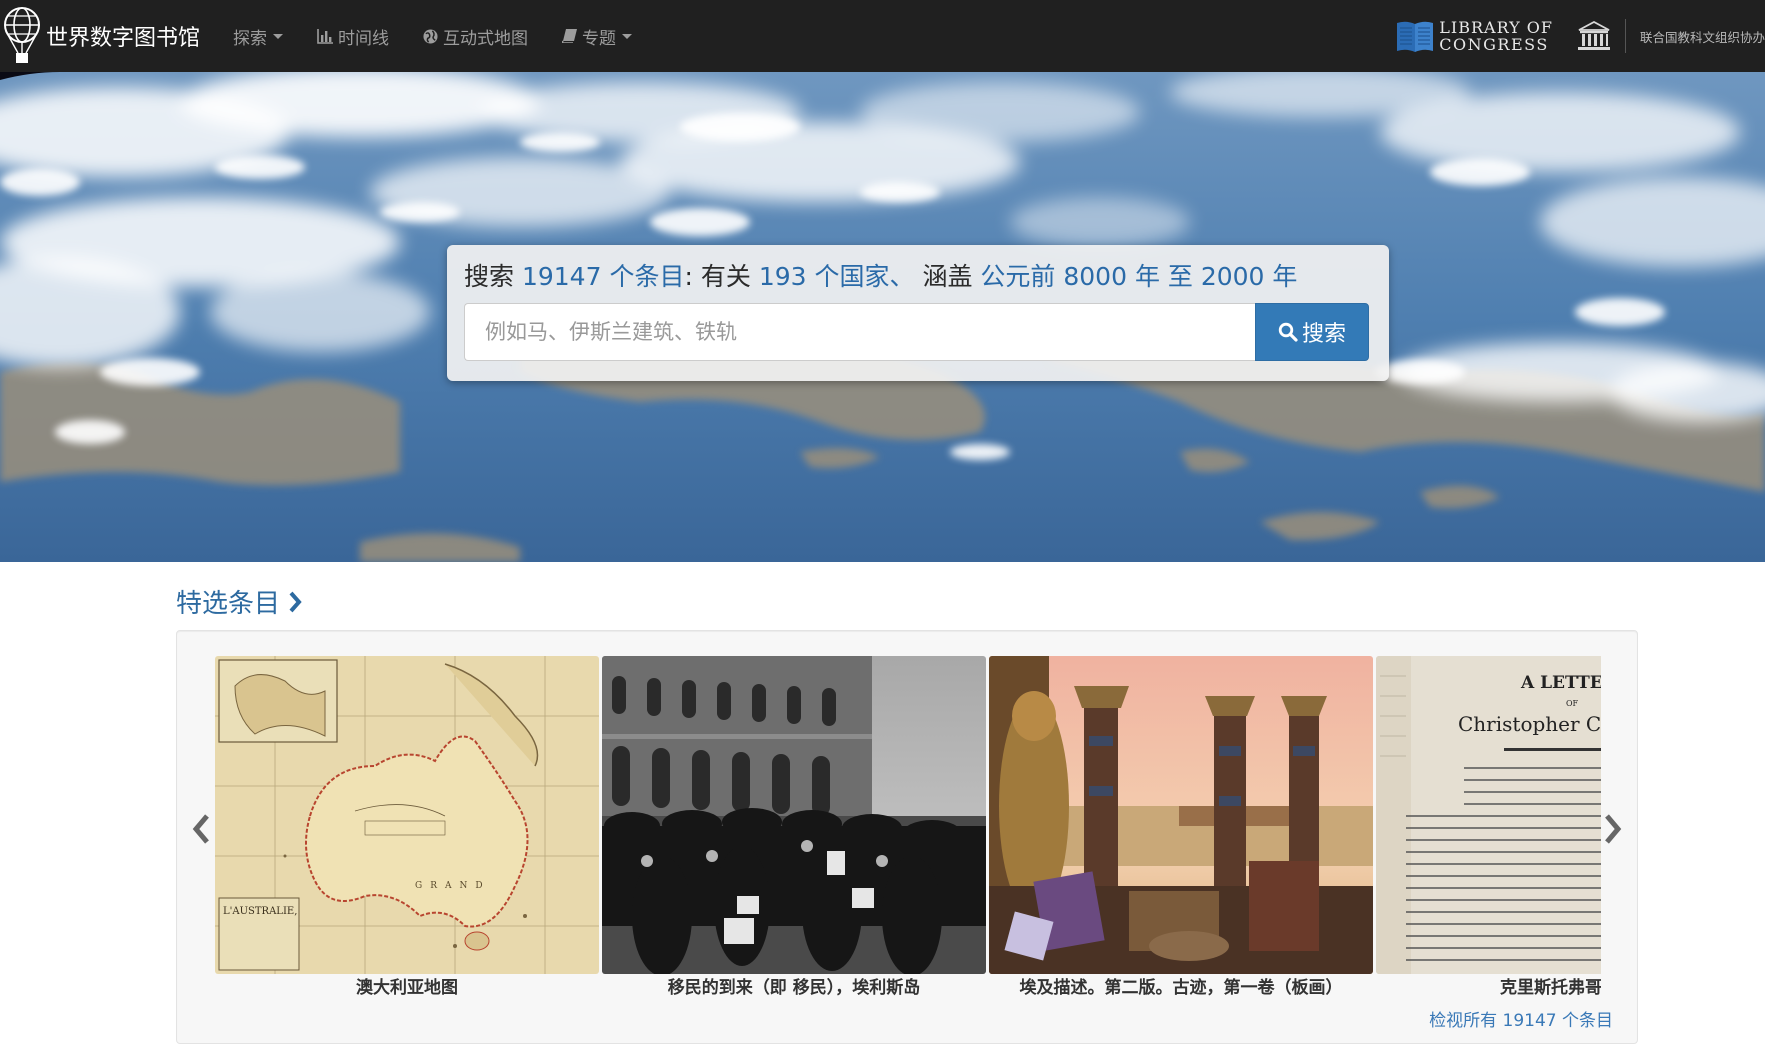  Describe the element at coordinates (1550, 987) in the screenshot. I see `featured-item-caption: 克里斯托弗哥伦布` at that location.